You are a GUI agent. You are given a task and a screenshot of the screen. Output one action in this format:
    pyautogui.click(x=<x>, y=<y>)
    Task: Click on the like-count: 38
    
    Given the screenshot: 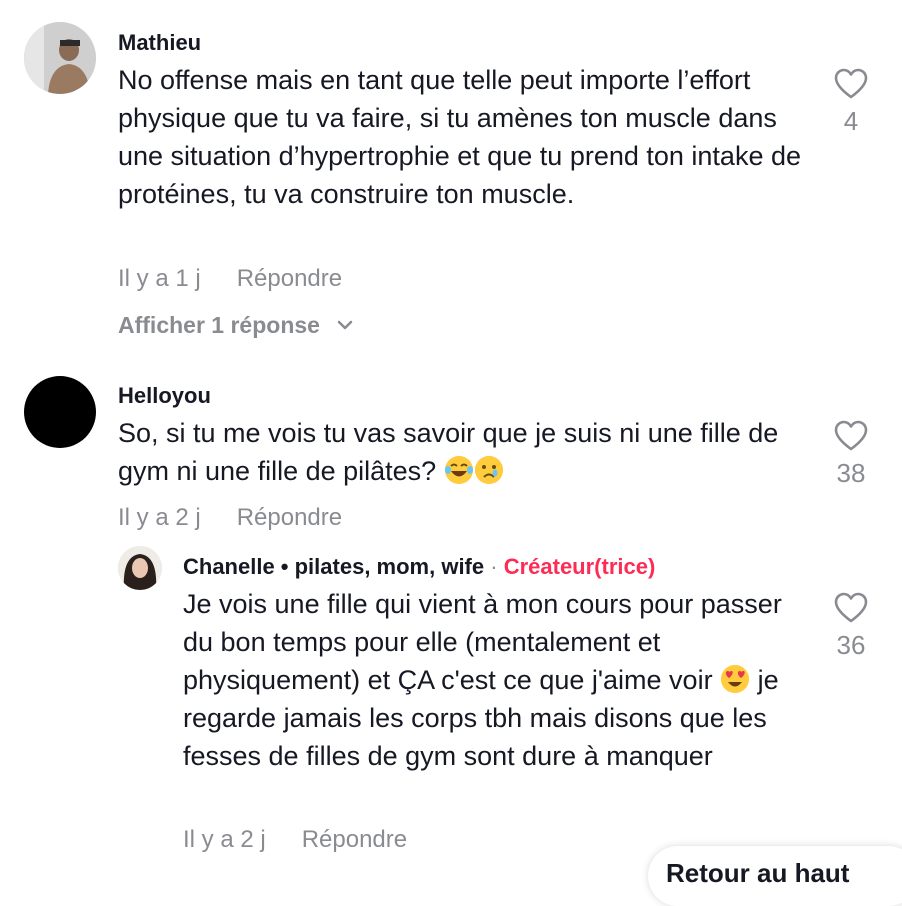 What is the action you would take?
    pyautogui.click(x=851, y=473)
    